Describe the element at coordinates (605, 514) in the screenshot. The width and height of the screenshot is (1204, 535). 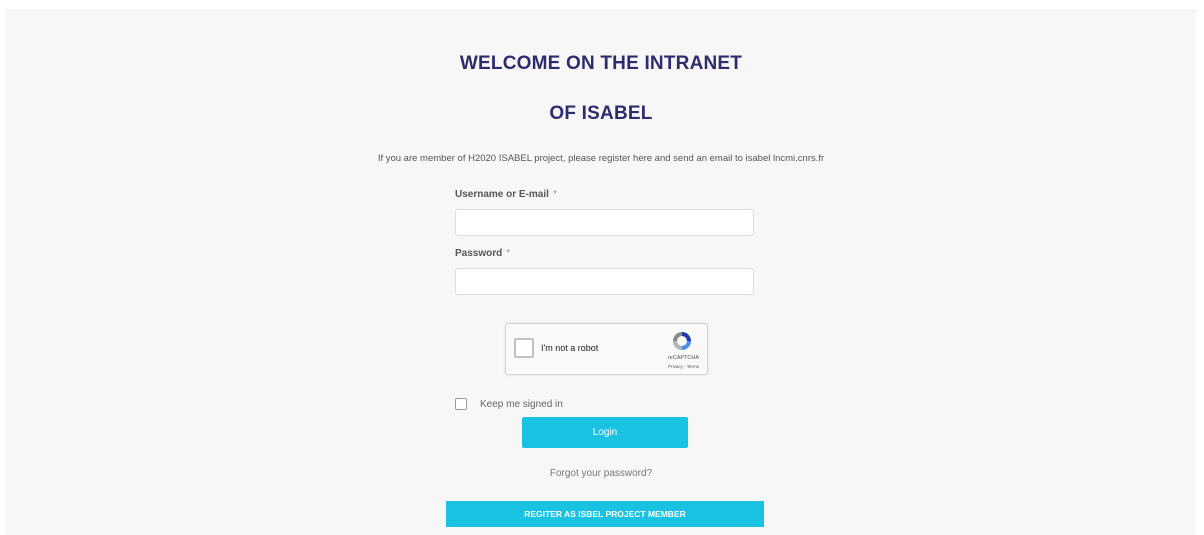
I see `register-member-button: REGITER AS ISBEL PROJECT MEMBER` at that location.